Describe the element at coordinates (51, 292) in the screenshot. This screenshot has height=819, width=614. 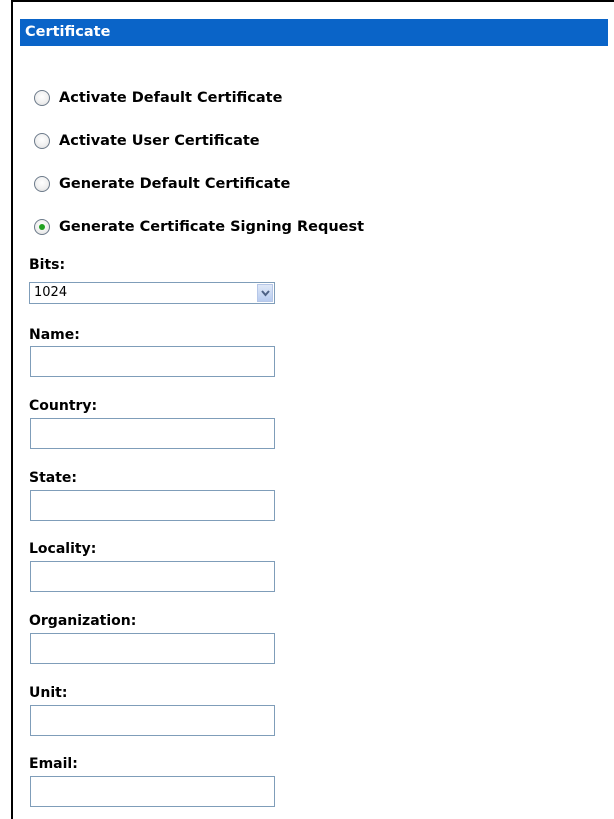
I see `bits-selected-value: 1024` at that location.